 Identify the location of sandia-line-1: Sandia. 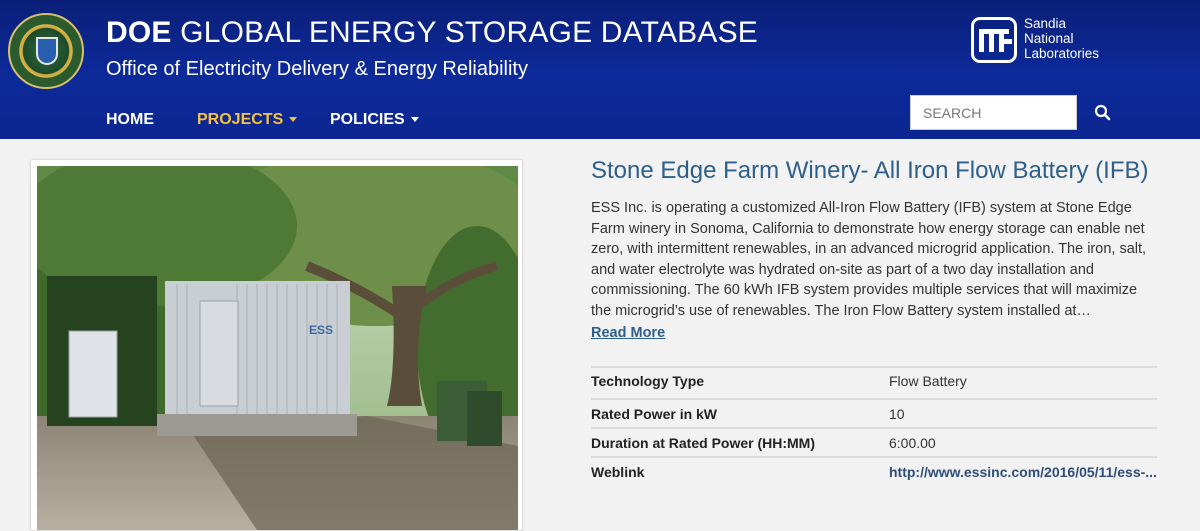
(1045, 23).